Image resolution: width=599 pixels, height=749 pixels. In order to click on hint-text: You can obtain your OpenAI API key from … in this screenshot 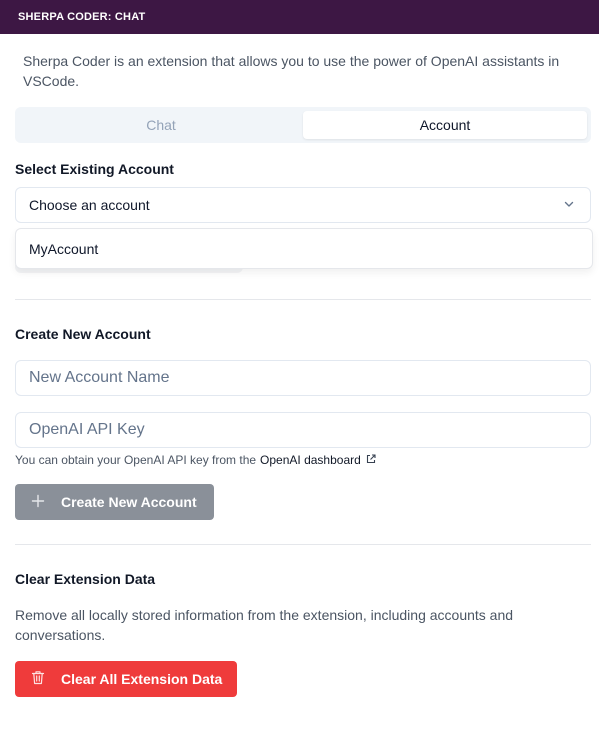, I will do `click(136, 460)`.